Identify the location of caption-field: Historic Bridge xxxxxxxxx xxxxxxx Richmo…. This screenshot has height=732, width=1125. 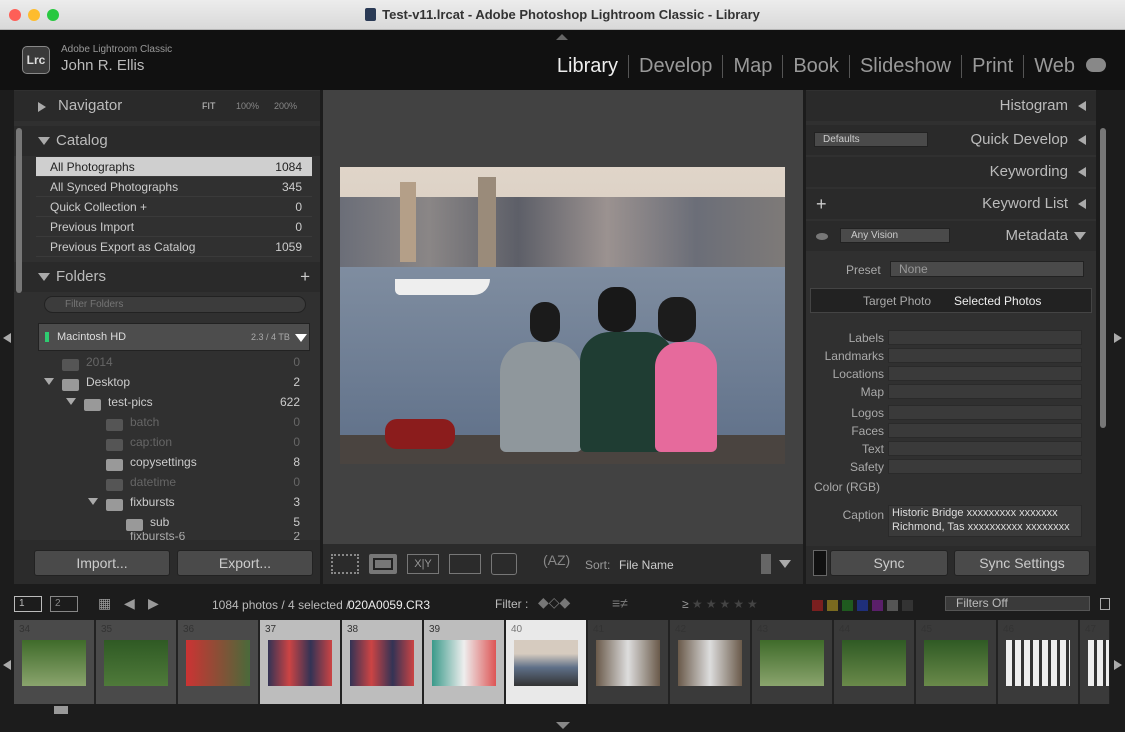
(985, 521).